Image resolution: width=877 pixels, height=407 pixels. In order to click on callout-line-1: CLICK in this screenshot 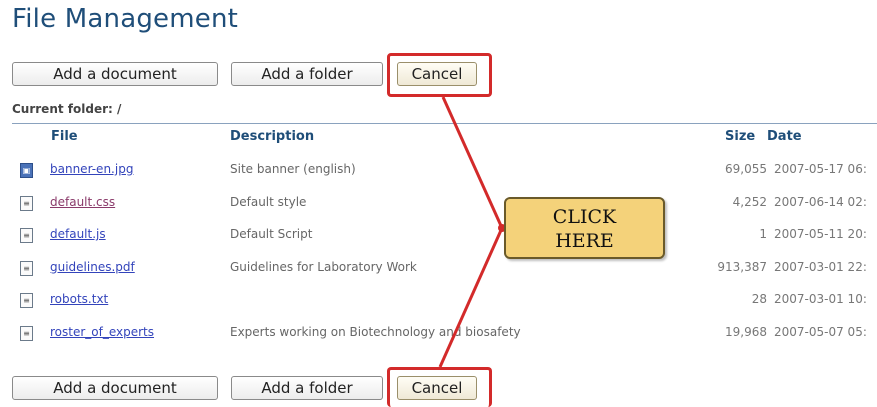, I will do `click(584, 217)`.